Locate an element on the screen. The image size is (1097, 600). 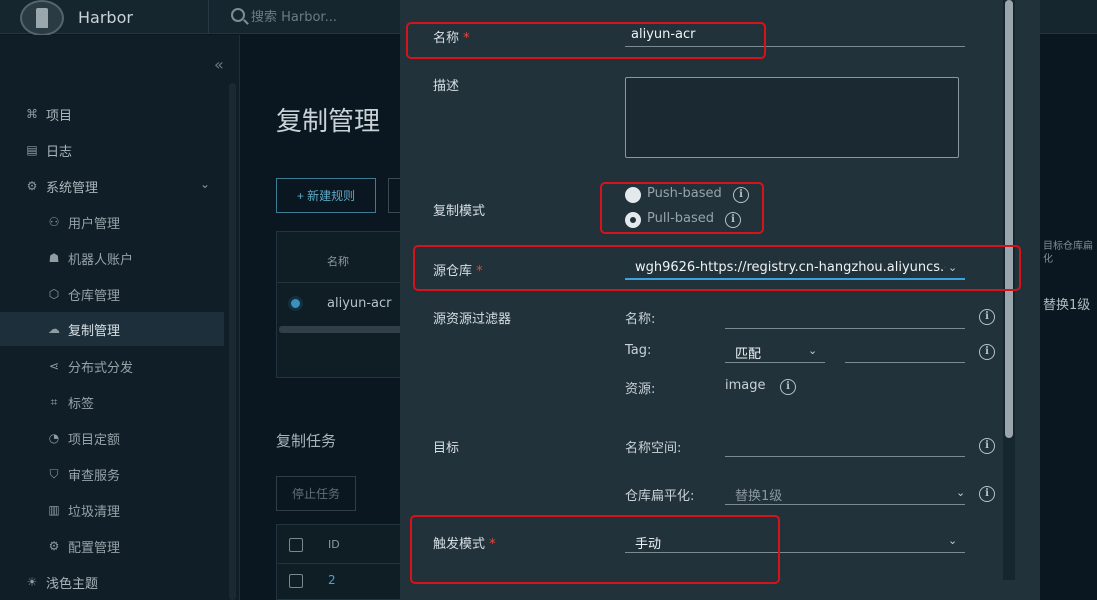
source-filter-label: 源资源过滤器 is located at coordinates (472, 319).